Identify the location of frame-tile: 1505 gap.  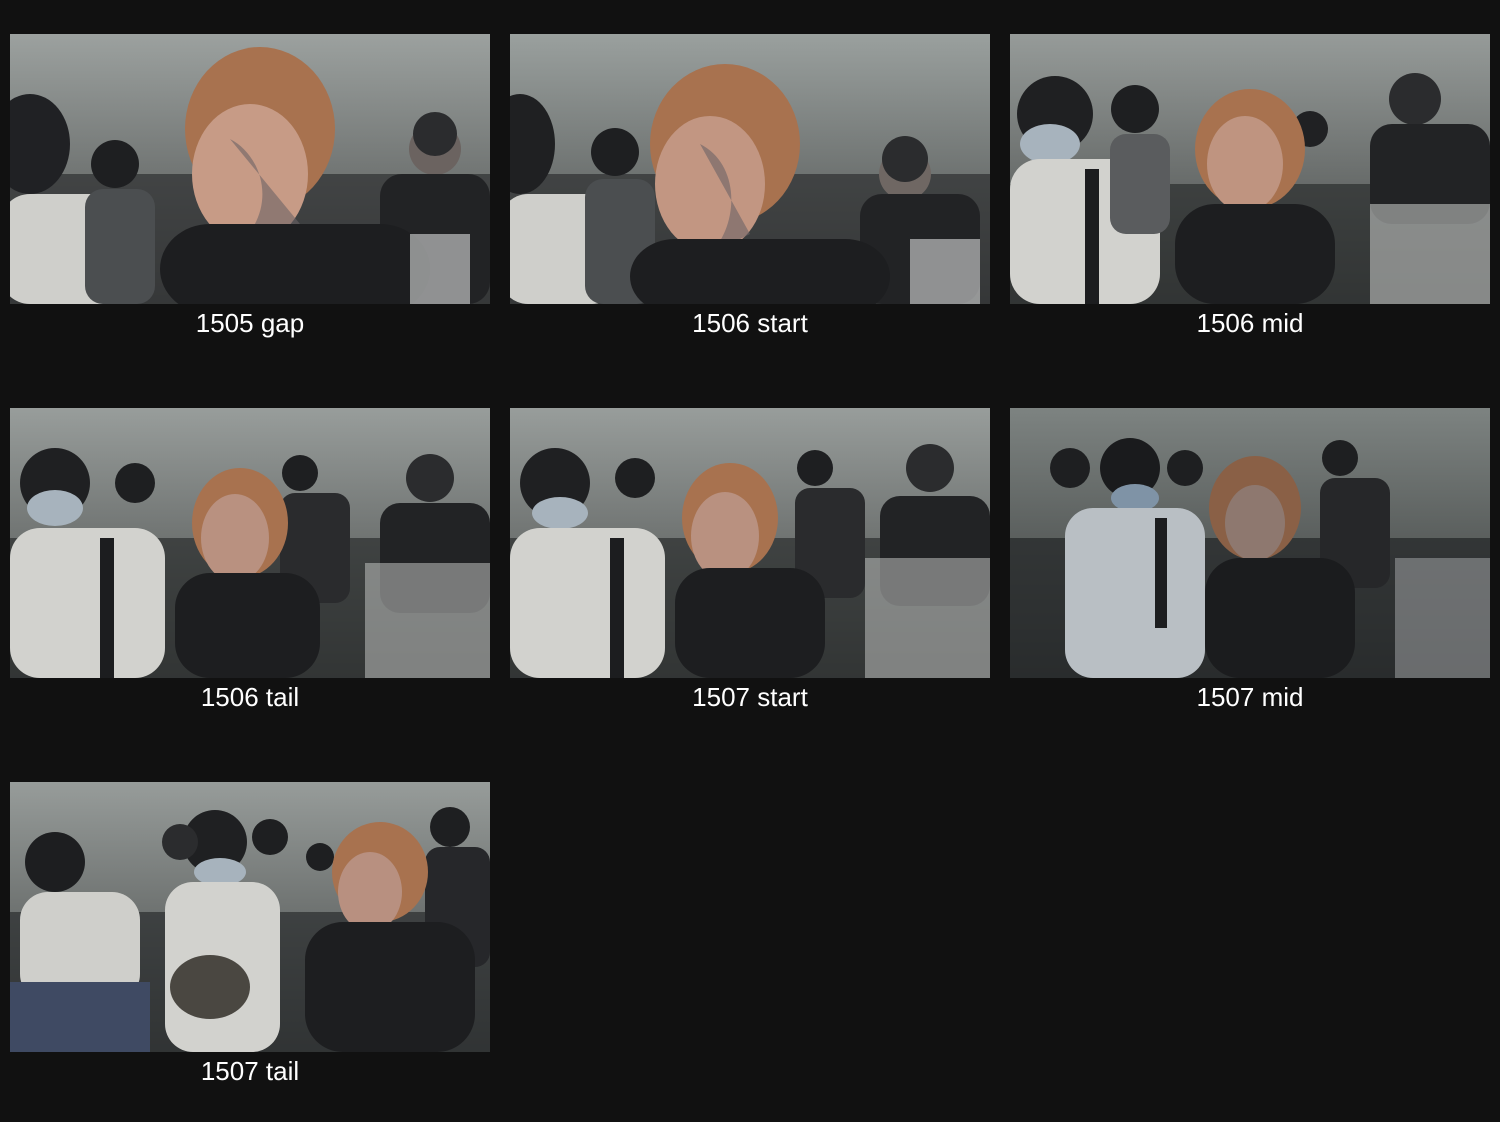
(250, 189).